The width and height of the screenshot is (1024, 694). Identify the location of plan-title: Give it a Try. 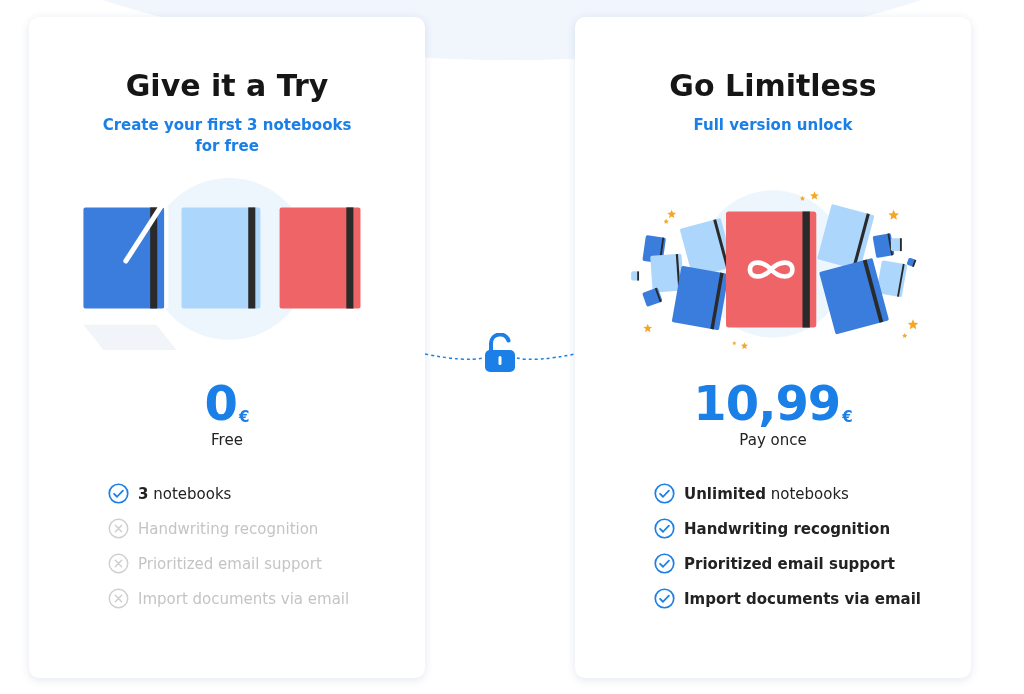
(227, 86).